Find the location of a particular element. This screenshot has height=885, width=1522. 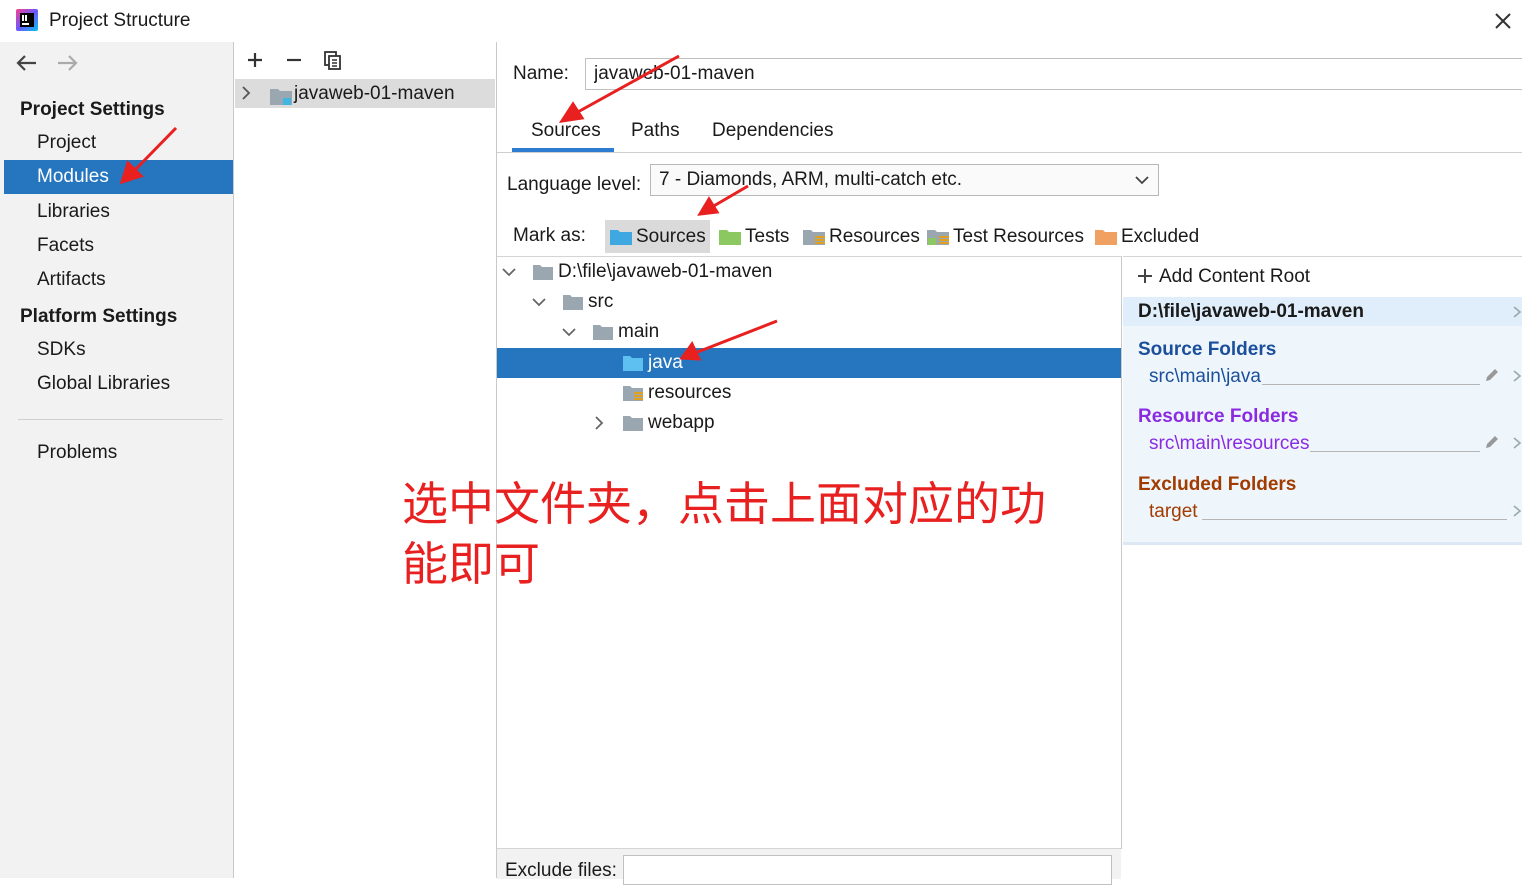

back-arrow-icon is located at coordinates (27, 63).